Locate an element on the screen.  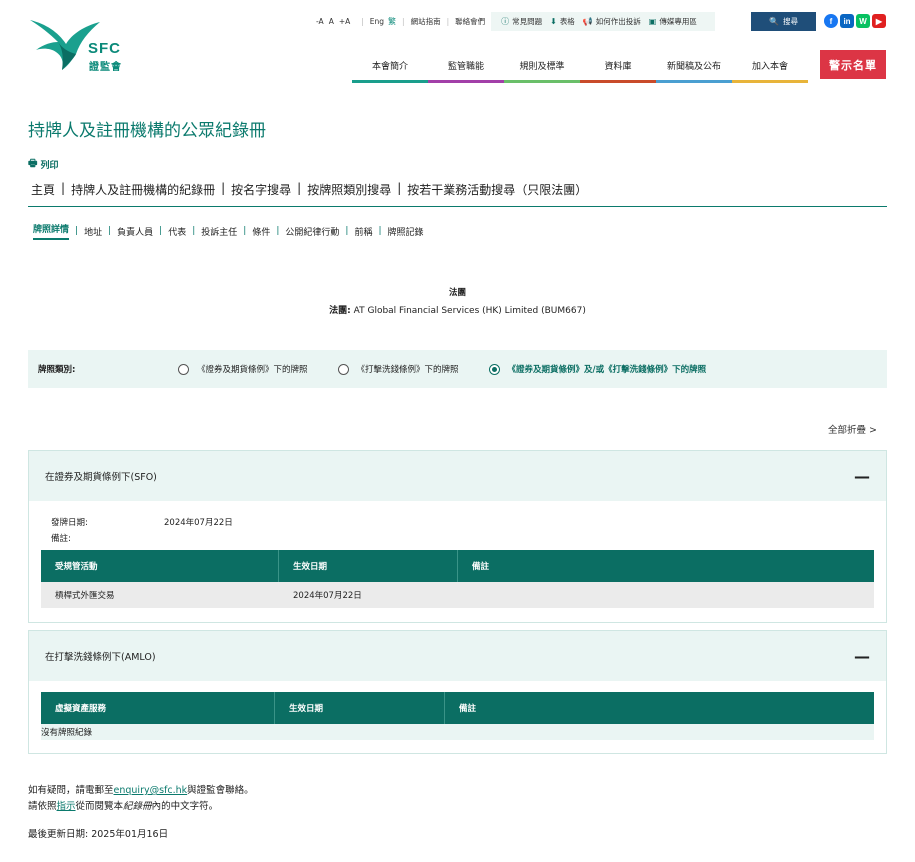
font-increase-button: +A is located at coordinates (344, 21).